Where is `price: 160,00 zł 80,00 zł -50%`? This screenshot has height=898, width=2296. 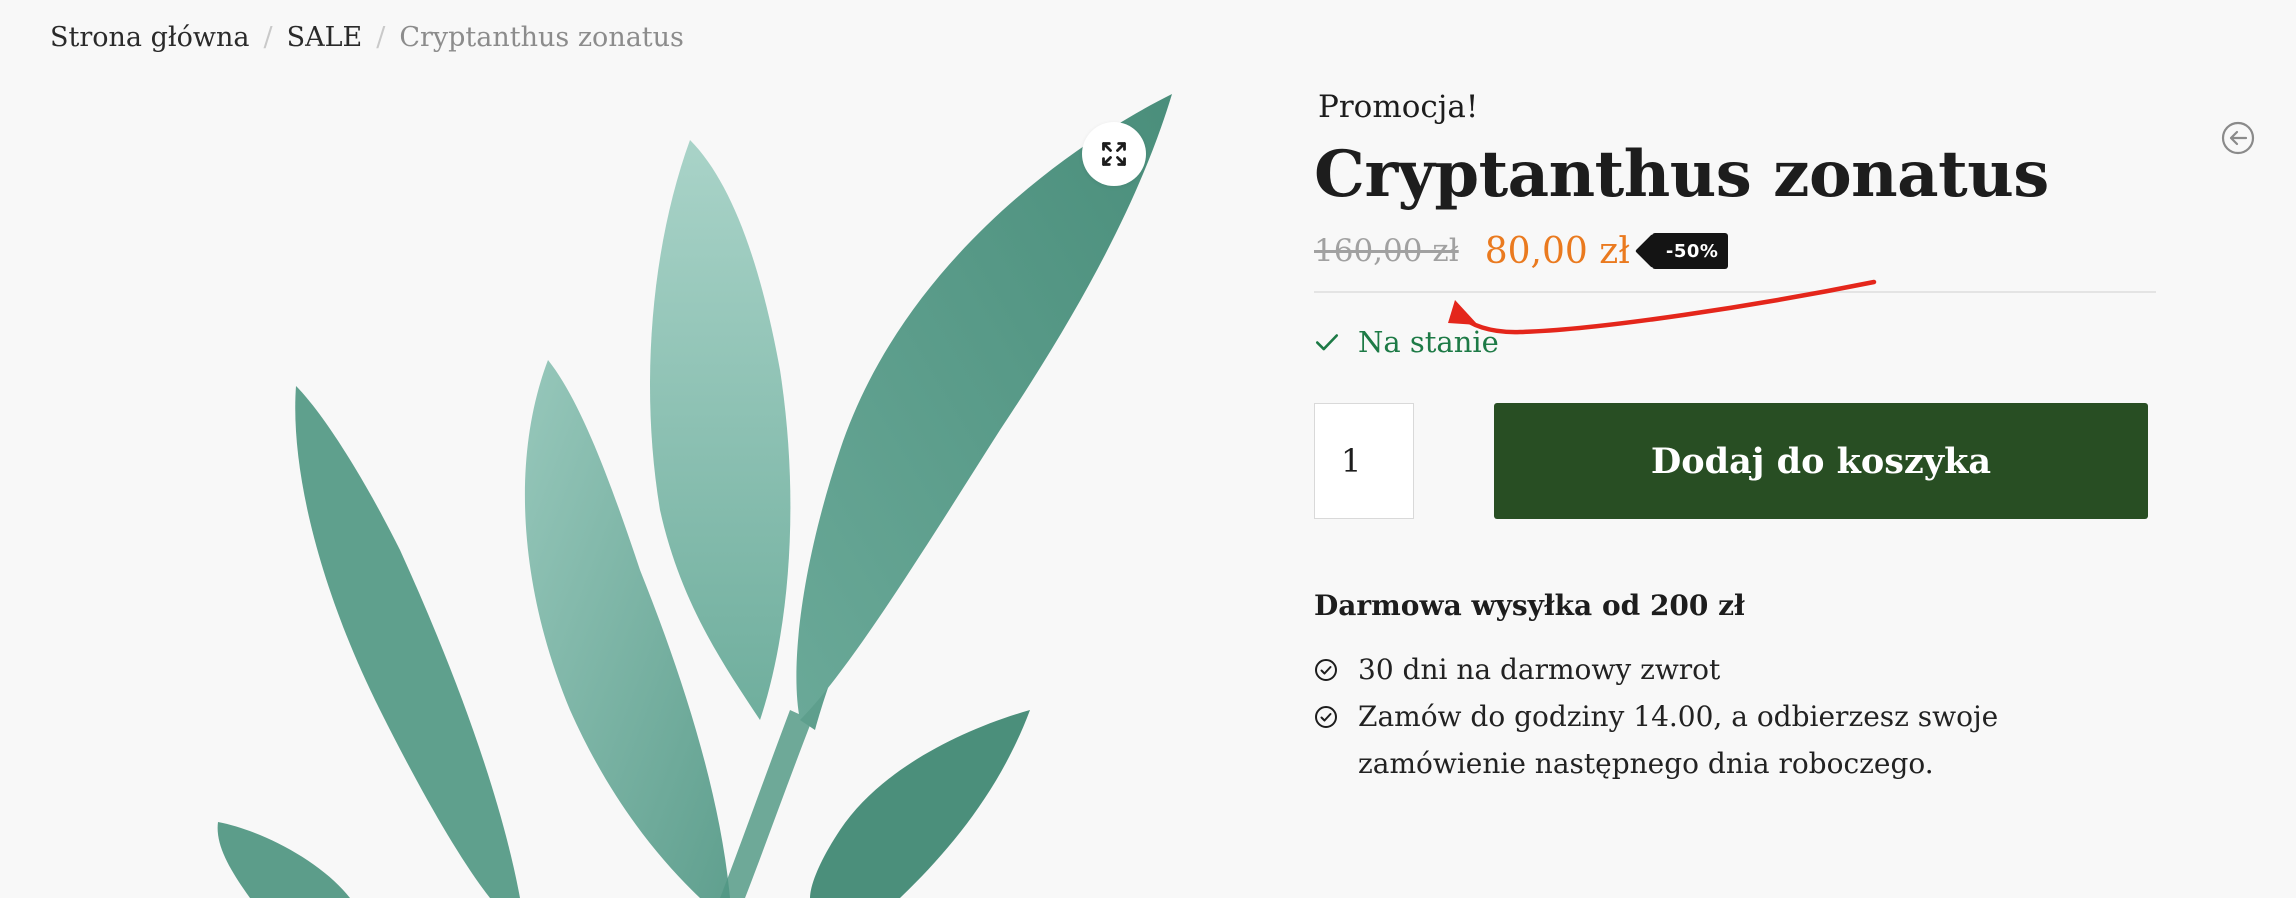
price: 160,00 zł 80,00 zł -50% is located at coordinates (1737, 251).